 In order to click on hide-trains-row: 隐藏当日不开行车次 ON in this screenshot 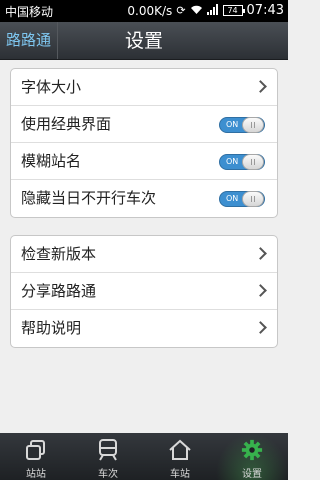, I will do `click(144, 198)`.